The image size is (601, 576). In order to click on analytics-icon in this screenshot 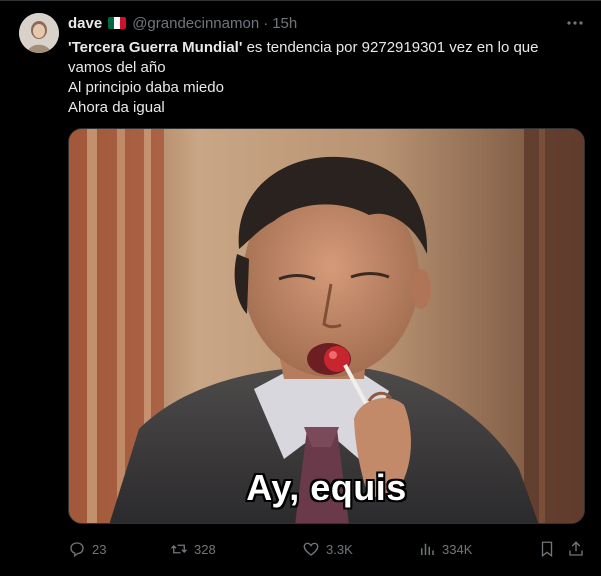, I will do `click(427, 549)`.